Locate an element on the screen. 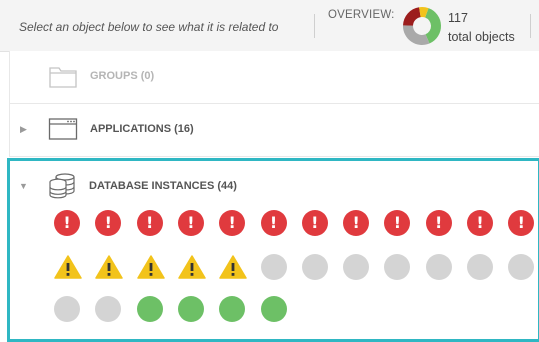  folder-icon is located at coordinates (63, 77).